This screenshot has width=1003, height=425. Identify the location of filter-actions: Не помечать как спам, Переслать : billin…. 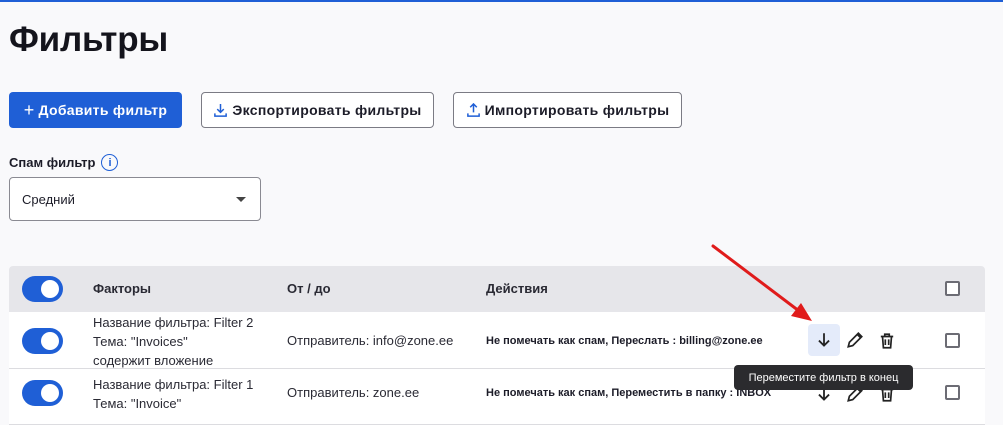
(624, 341).